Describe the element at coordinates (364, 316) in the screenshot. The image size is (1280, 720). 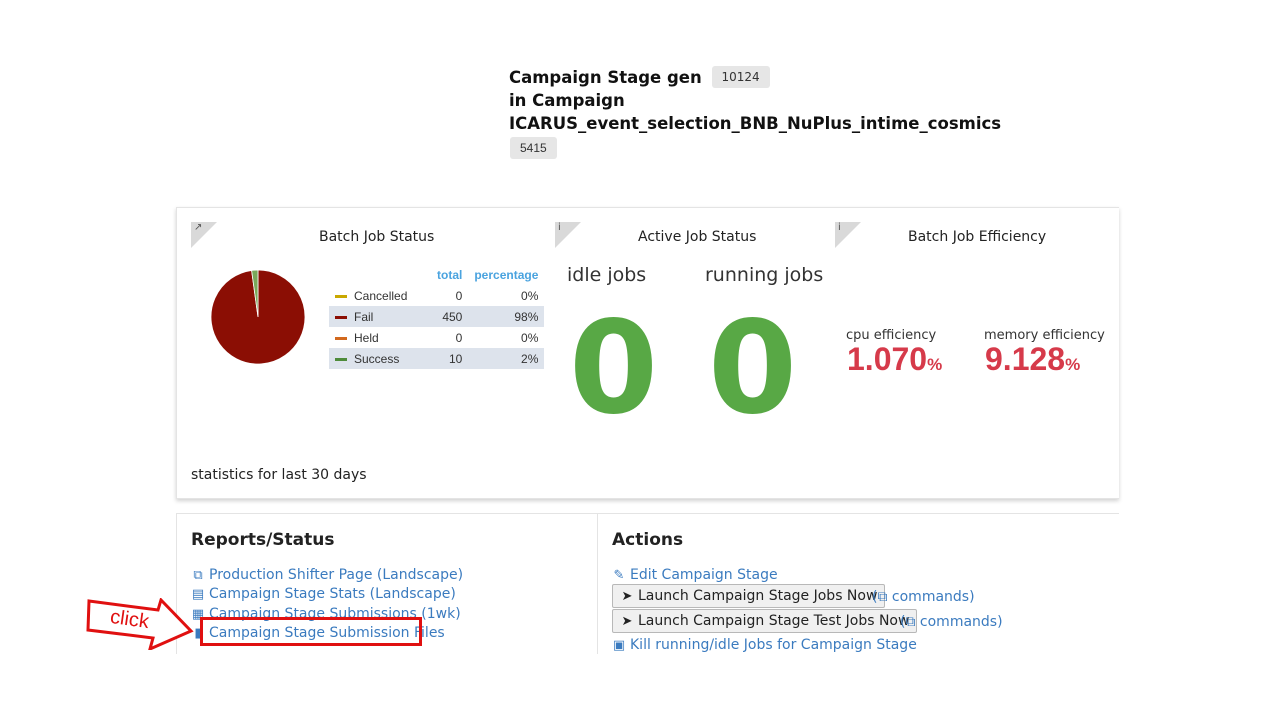
I see `legend-label: Fail` at that location.